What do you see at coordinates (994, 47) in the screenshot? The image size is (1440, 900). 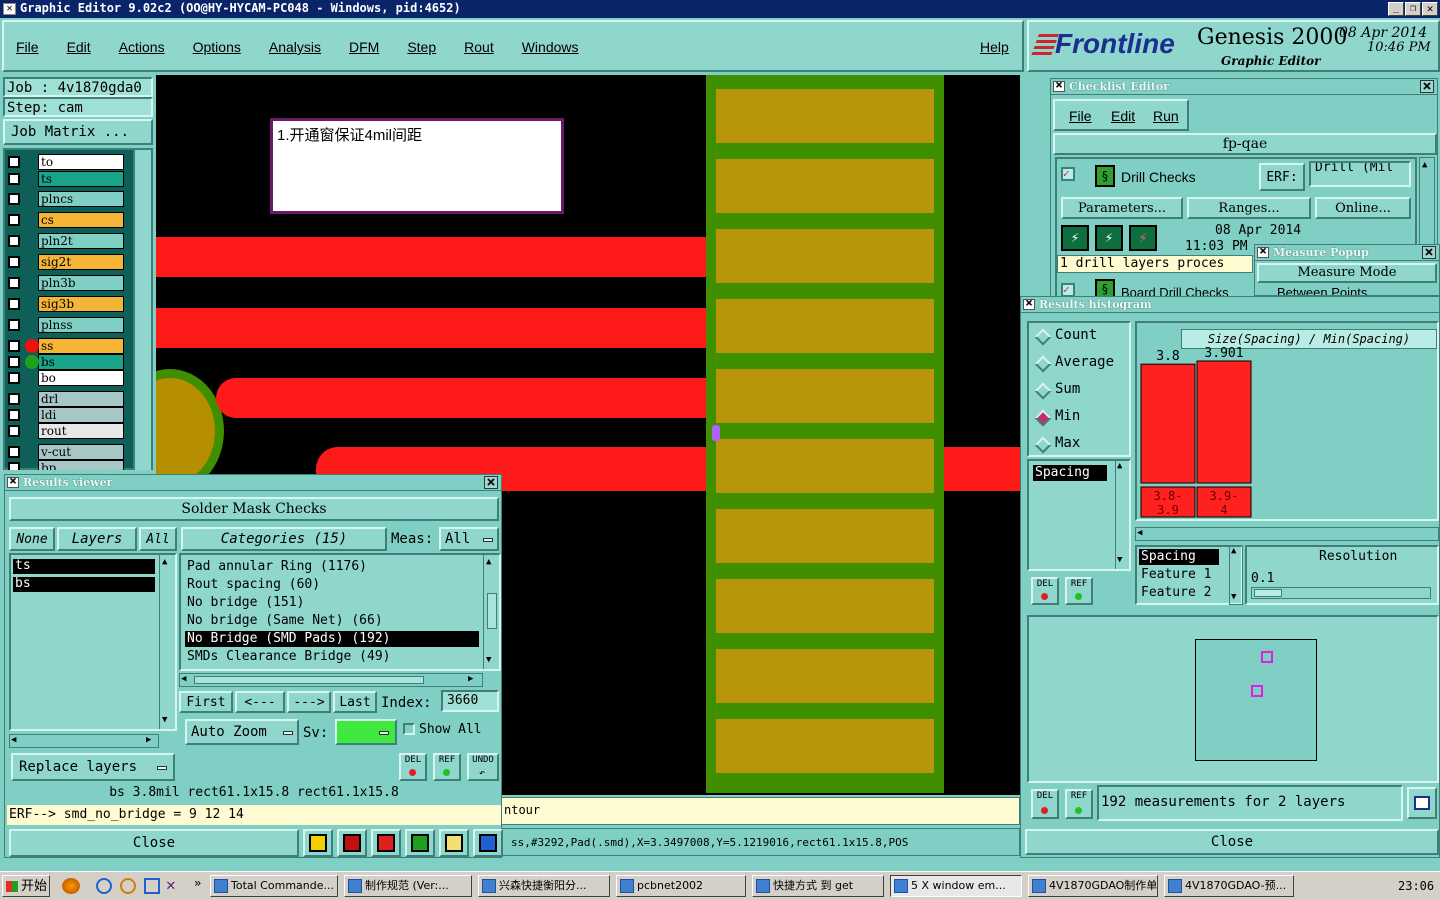 I see `menu-help: Help` at bounding box center [994, 47].